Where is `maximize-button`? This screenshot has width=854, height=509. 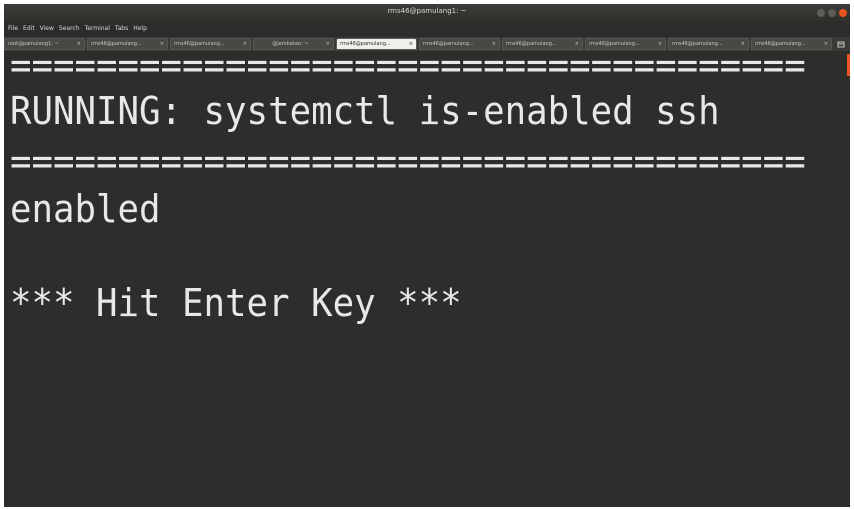 maximize-button is located at coordinates (832, 13).